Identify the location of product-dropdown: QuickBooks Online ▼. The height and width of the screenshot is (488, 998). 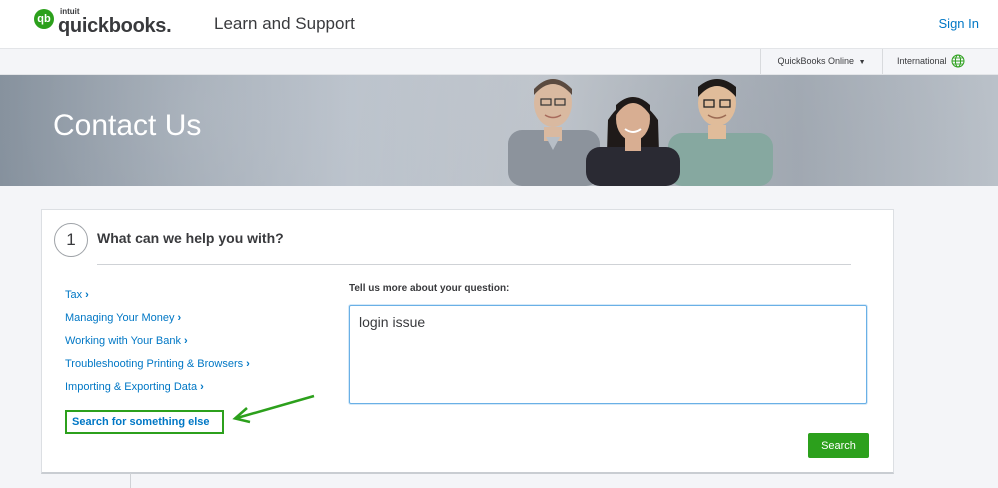
(821, 61).